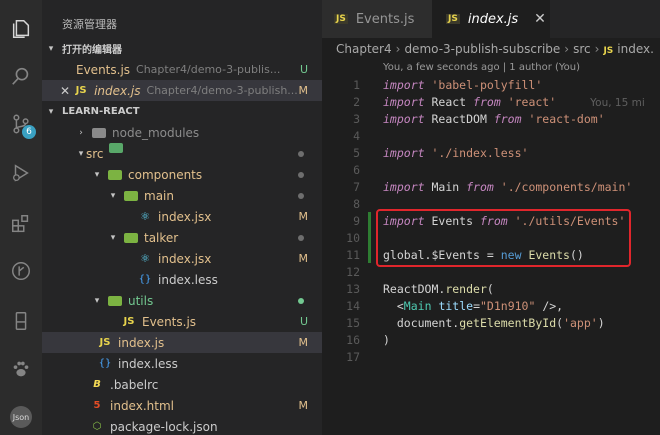  Describe the element at coordinates (481, 67) in the screenshot. I see `codelens-blame: You, a few seconds ago | 1 author (You)` at that location.